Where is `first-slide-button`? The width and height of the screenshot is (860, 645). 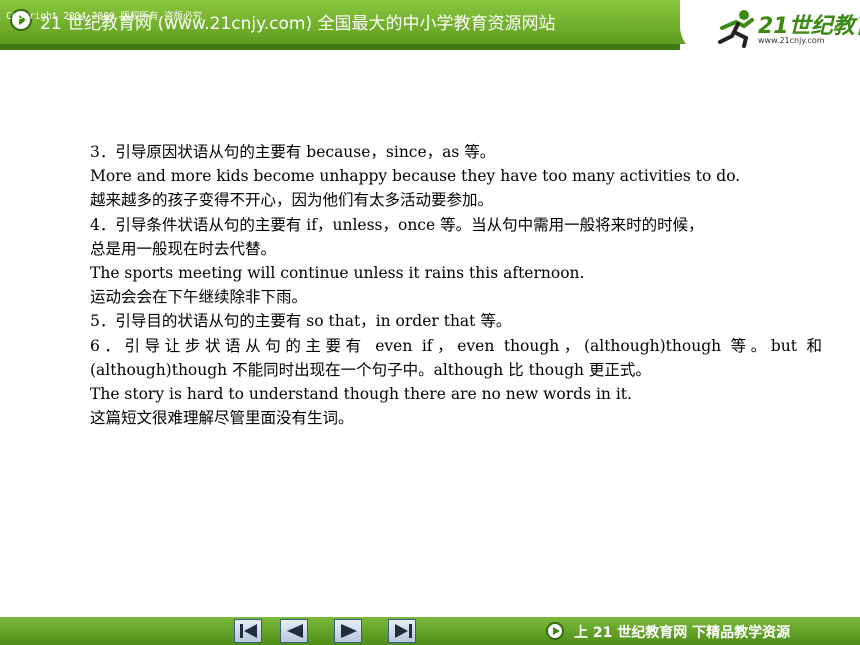 first-slide-button is located at coordinates (248, 631).